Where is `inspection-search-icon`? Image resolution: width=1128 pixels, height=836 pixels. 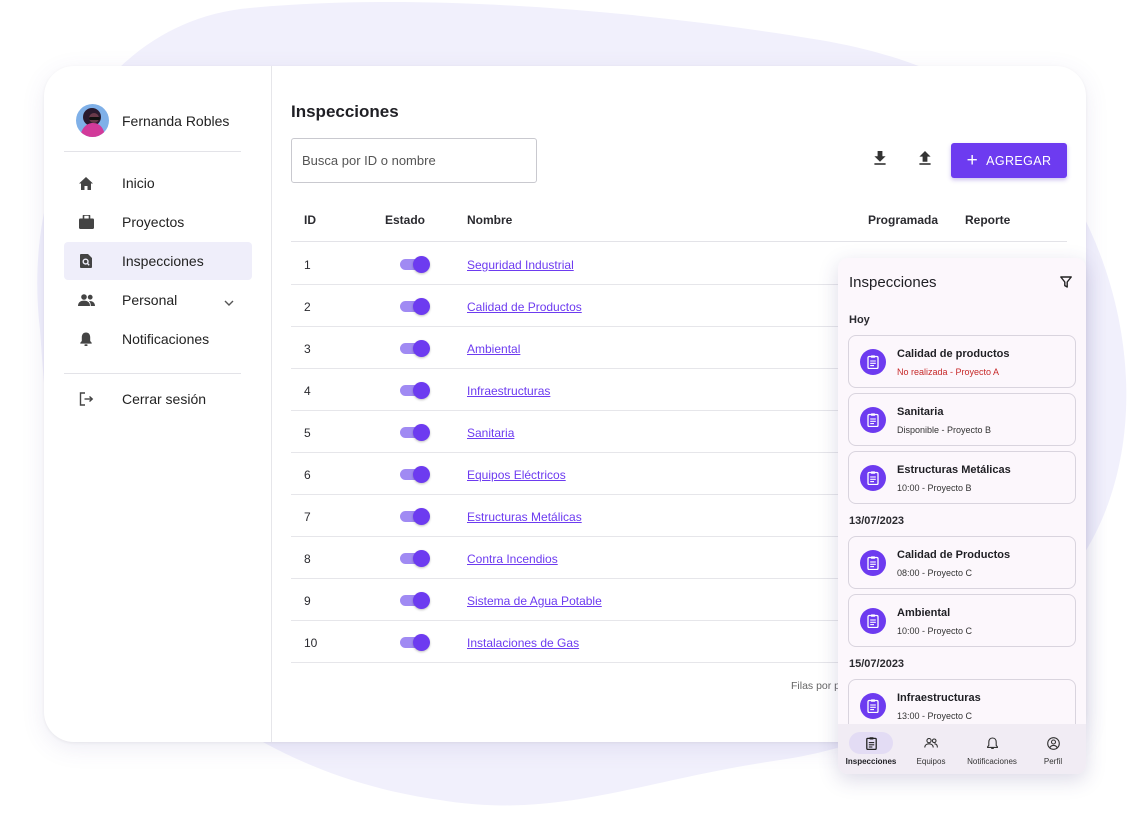 inspection-search-icon is located at coordinates (86, 261).